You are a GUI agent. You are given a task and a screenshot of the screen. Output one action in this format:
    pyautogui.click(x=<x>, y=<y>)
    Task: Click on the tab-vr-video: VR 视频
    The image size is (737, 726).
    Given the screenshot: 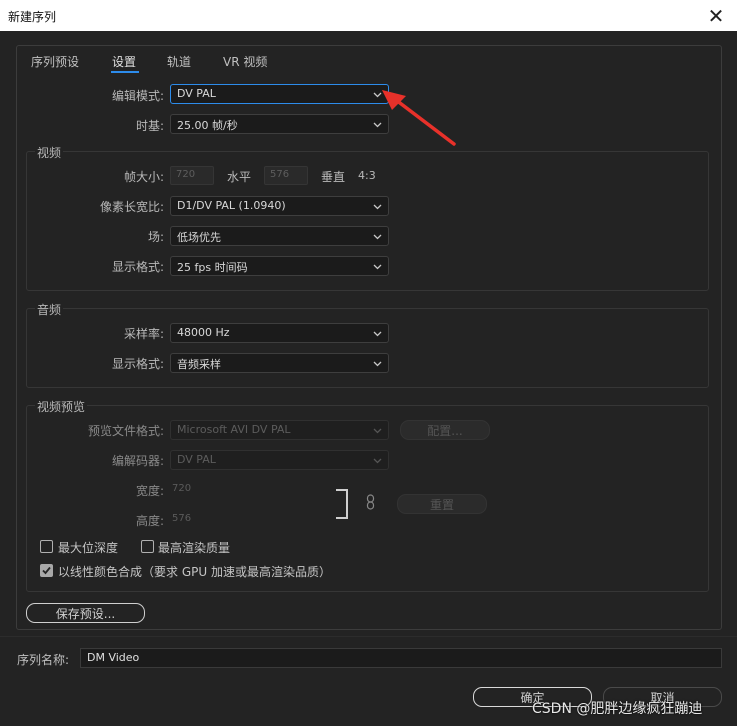 What is the action you would take?
    pyautogui.click(x=245, y=61)
    